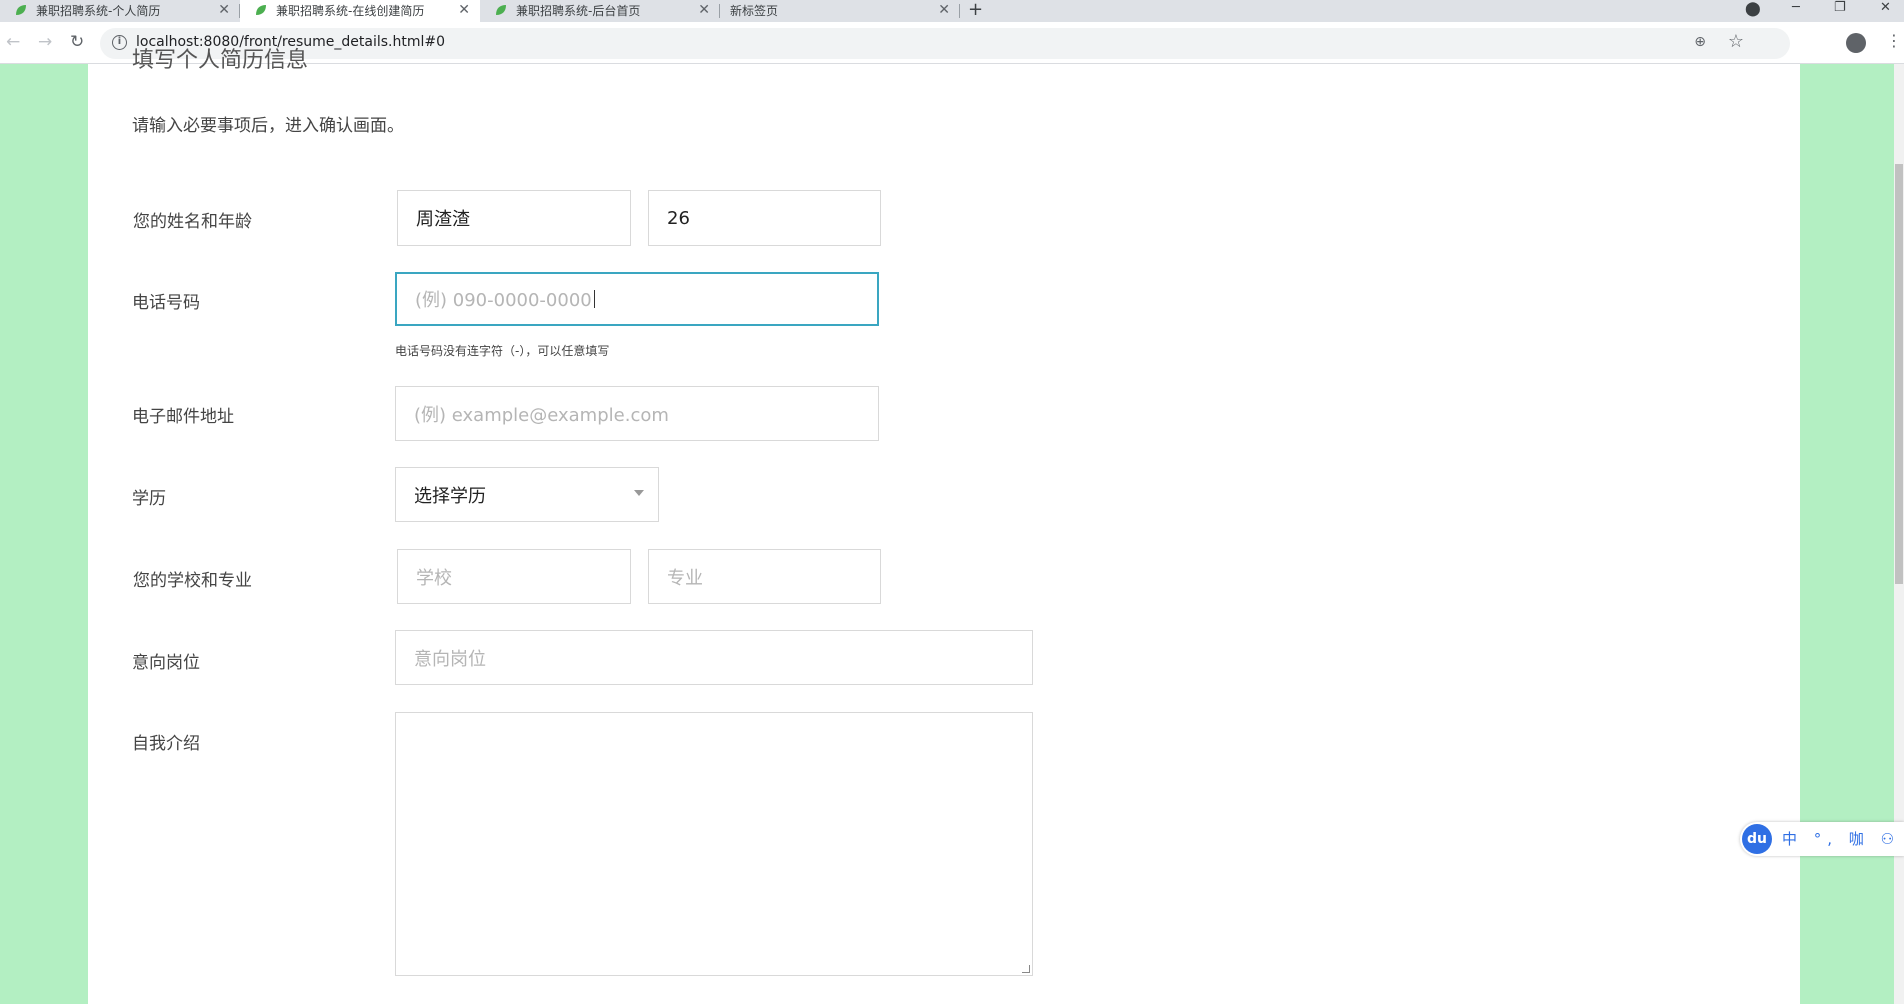 This screenshot has width=1904, height=1004. What do you see at coordinates (450, 496) in the screenshot?
I see `education-selected: 选择学历` at bounding box center [450, 496].